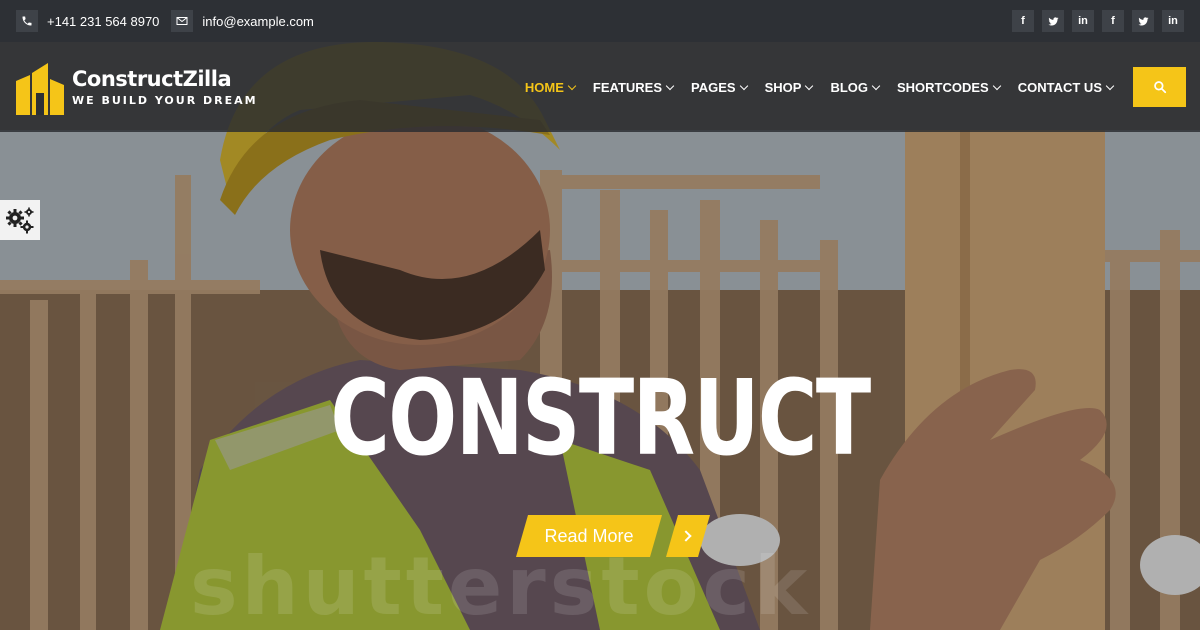  I want to click on brand-tagline: WE BUILD YOUR DREAM, so click(165, 100).